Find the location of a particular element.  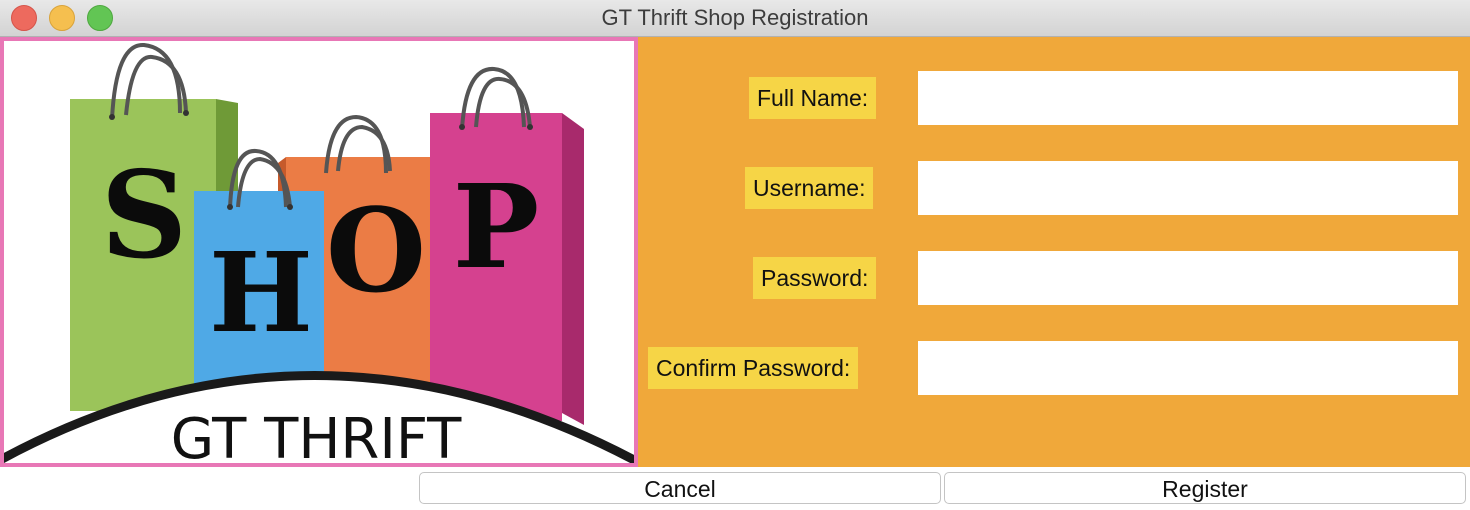

full-name-label: Full Name: is located at coordinates (813, 98).